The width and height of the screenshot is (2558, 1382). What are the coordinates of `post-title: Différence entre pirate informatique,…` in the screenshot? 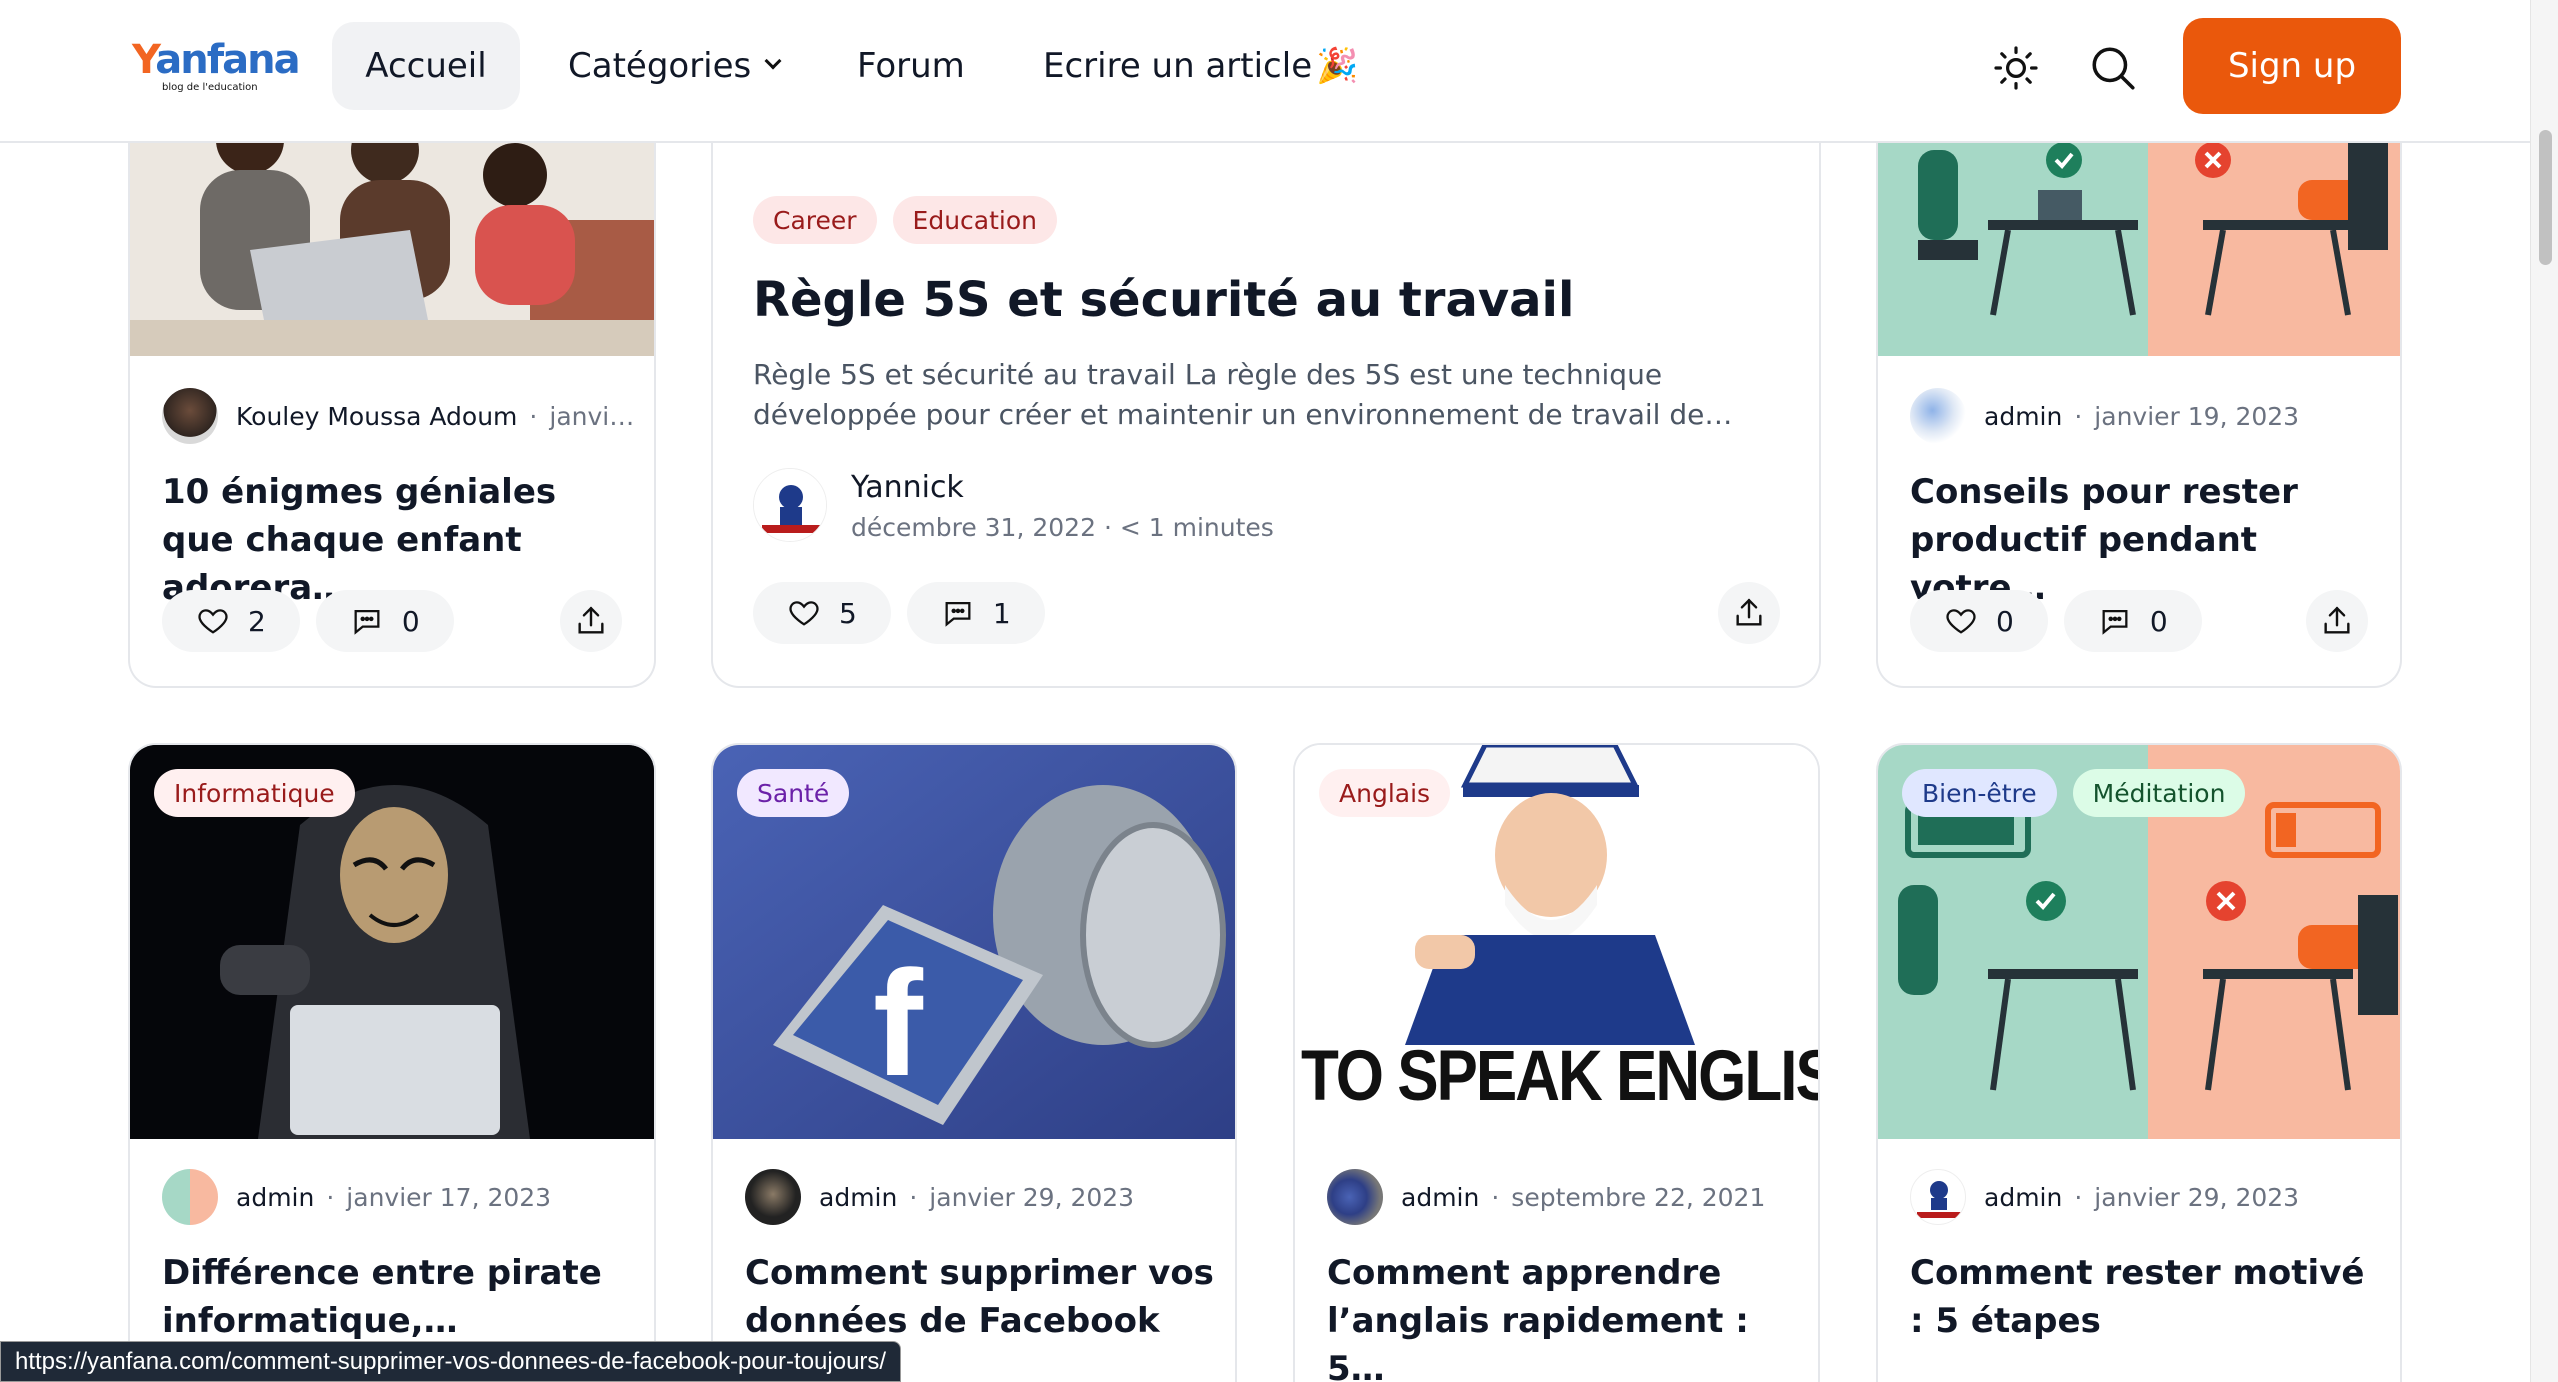 It's located at (392, 1297).